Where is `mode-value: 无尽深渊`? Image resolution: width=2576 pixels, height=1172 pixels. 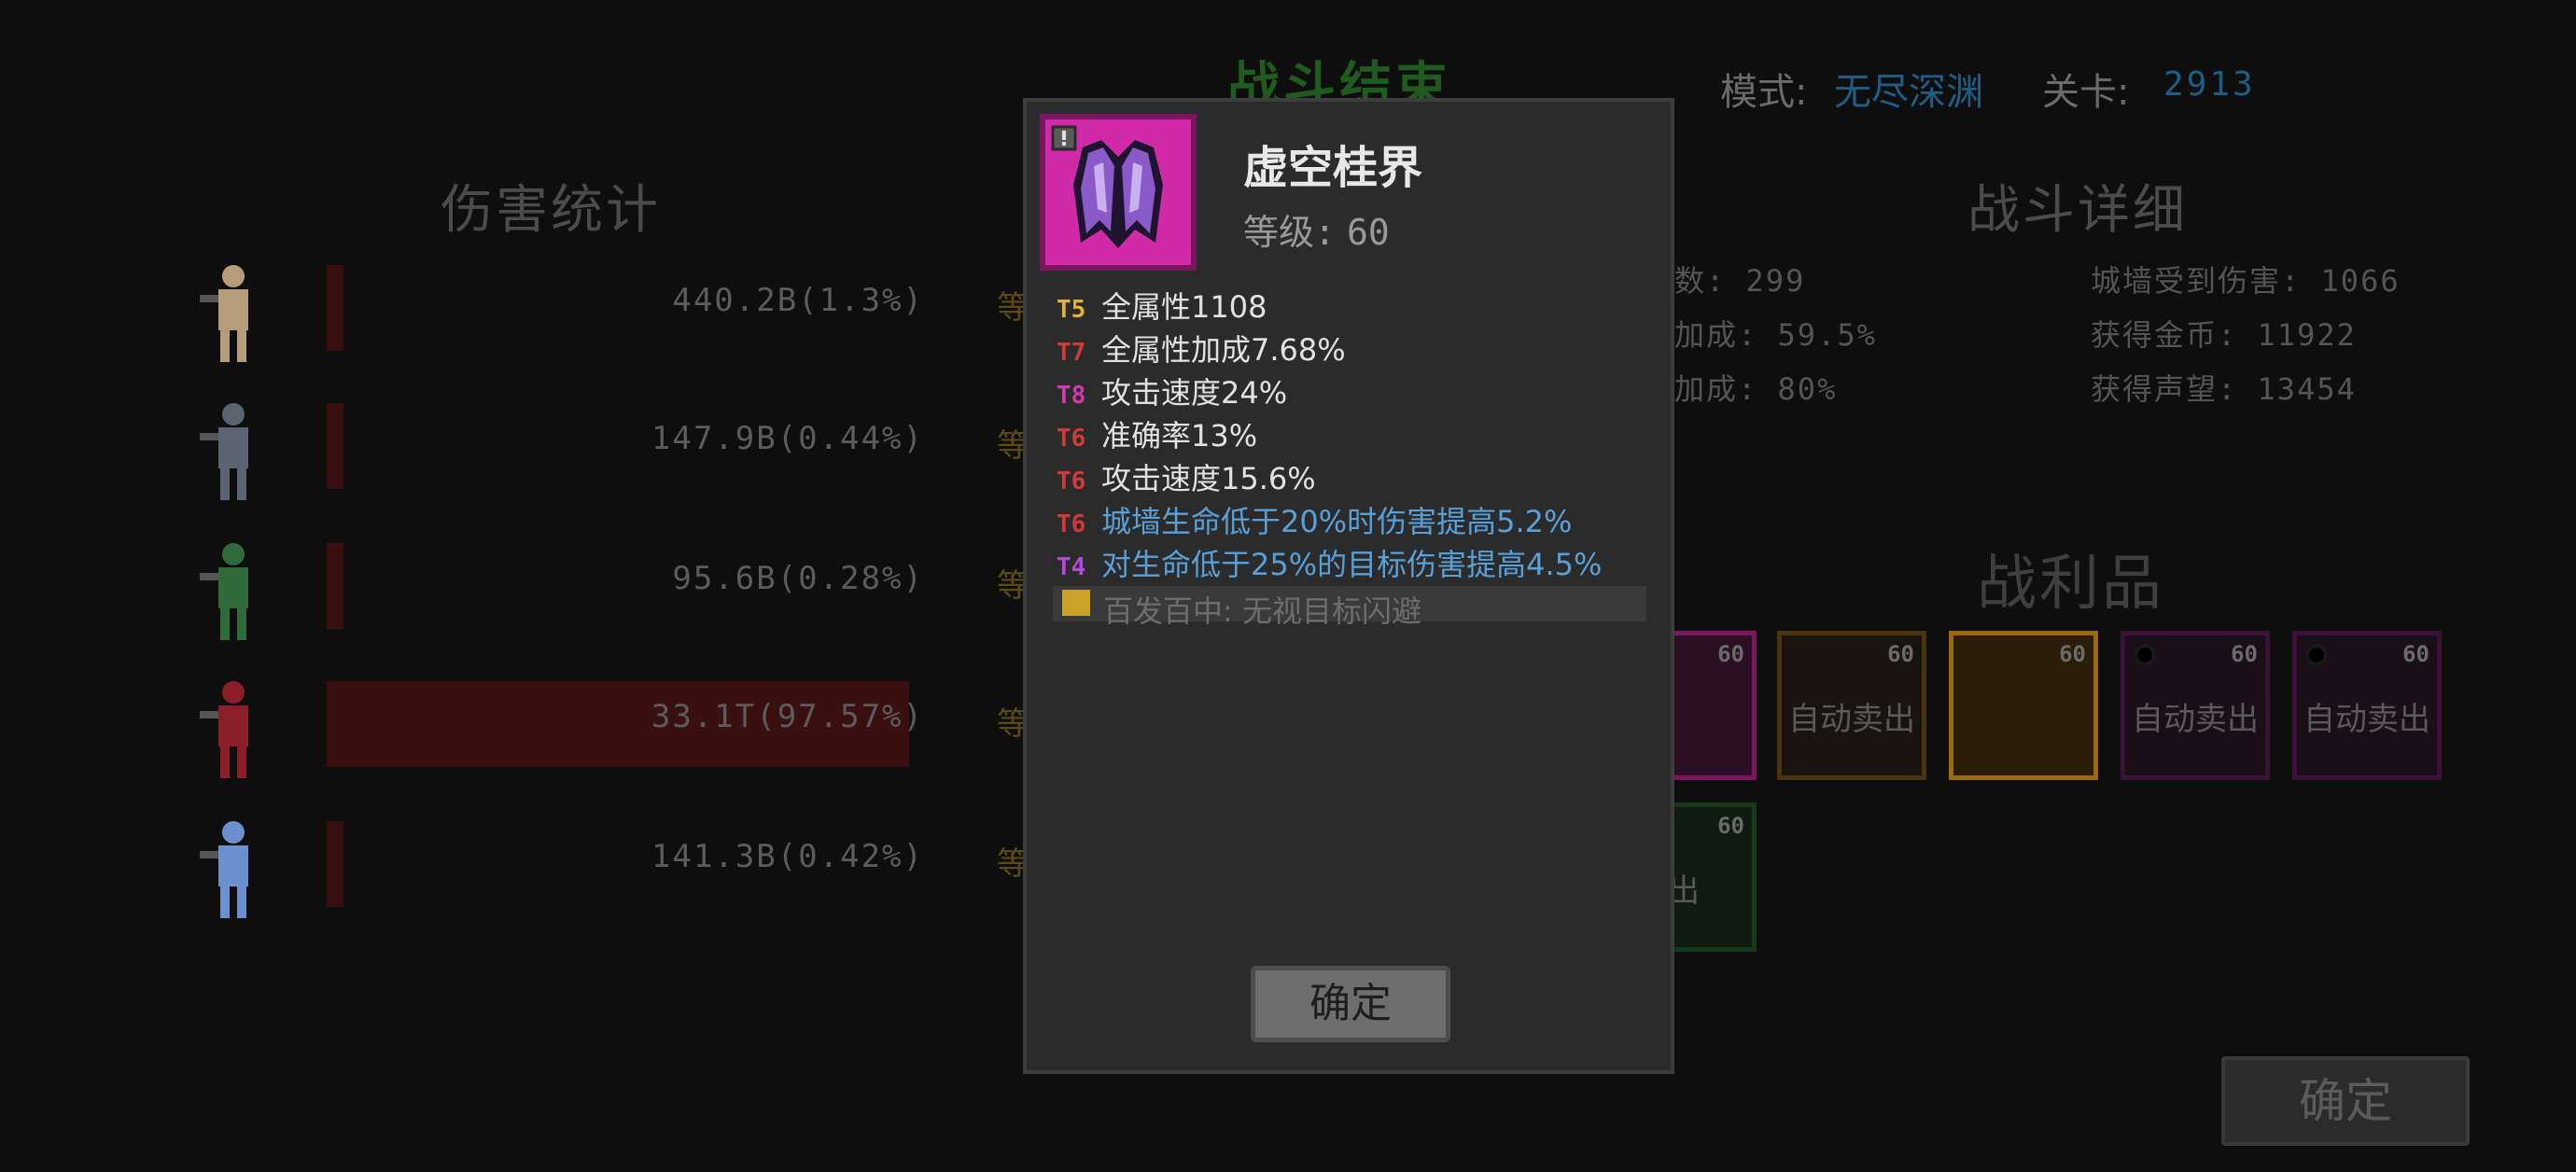
mode-value: 无尽深渊 is located at coordinates (1908, 92).